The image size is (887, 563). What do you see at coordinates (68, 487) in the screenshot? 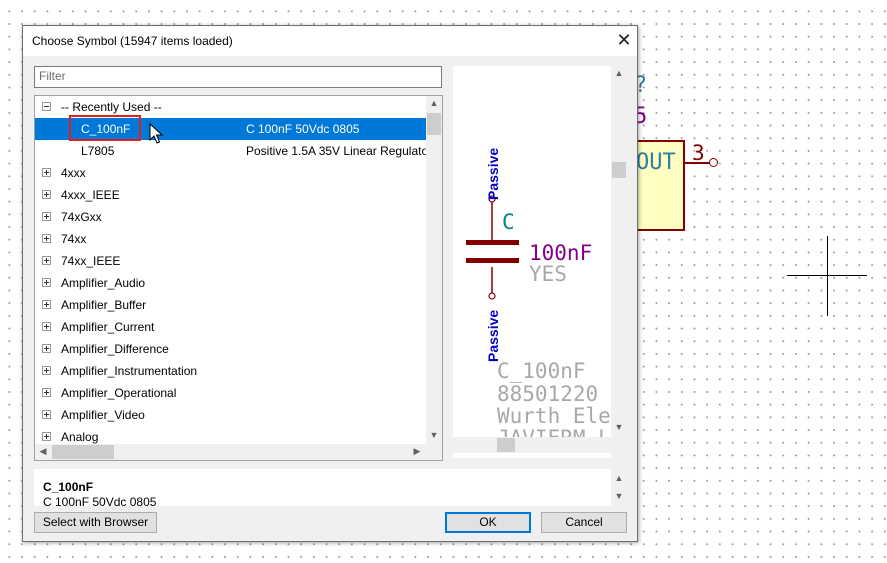
I see `info-symbol-name: C_100nF` at bounding box center [68, 487].